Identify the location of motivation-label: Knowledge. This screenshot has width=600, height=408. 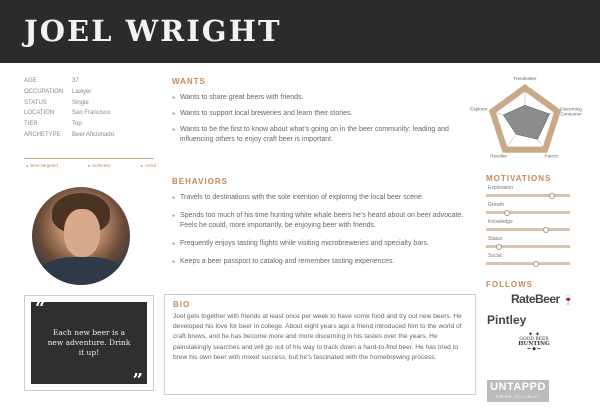
(500, 222).